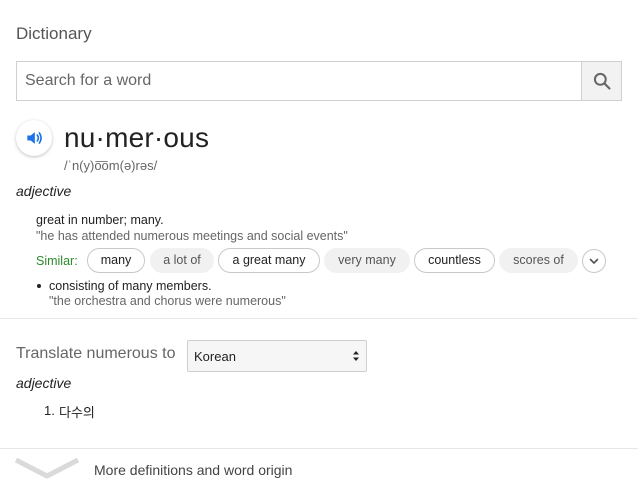  I want to click on search-button, so click(601, 81).